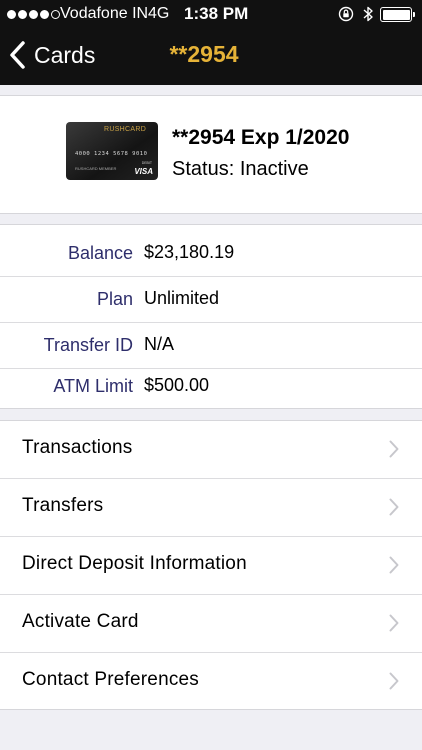 The width and height of the screenshot is (422, 750). What do you see at coordinates (368, 14) in the screenshot?
I see `bluetooth-icon` at bounding box center [368, 14].